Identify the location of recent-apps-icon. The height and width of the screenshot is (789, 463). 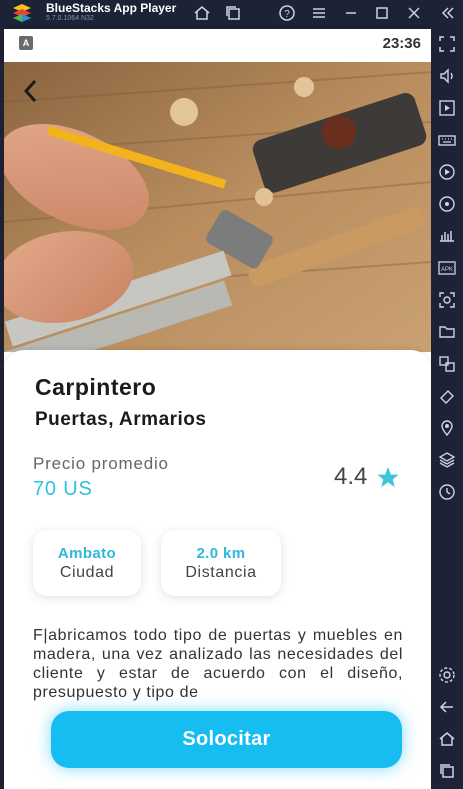
(447, 771).